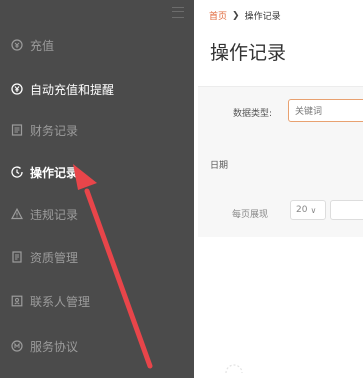  What do you see at coordinates (262, 17) in the screenshot?
I see `breadcrumb-current: 操作记录` at bounding box center [262, 17].